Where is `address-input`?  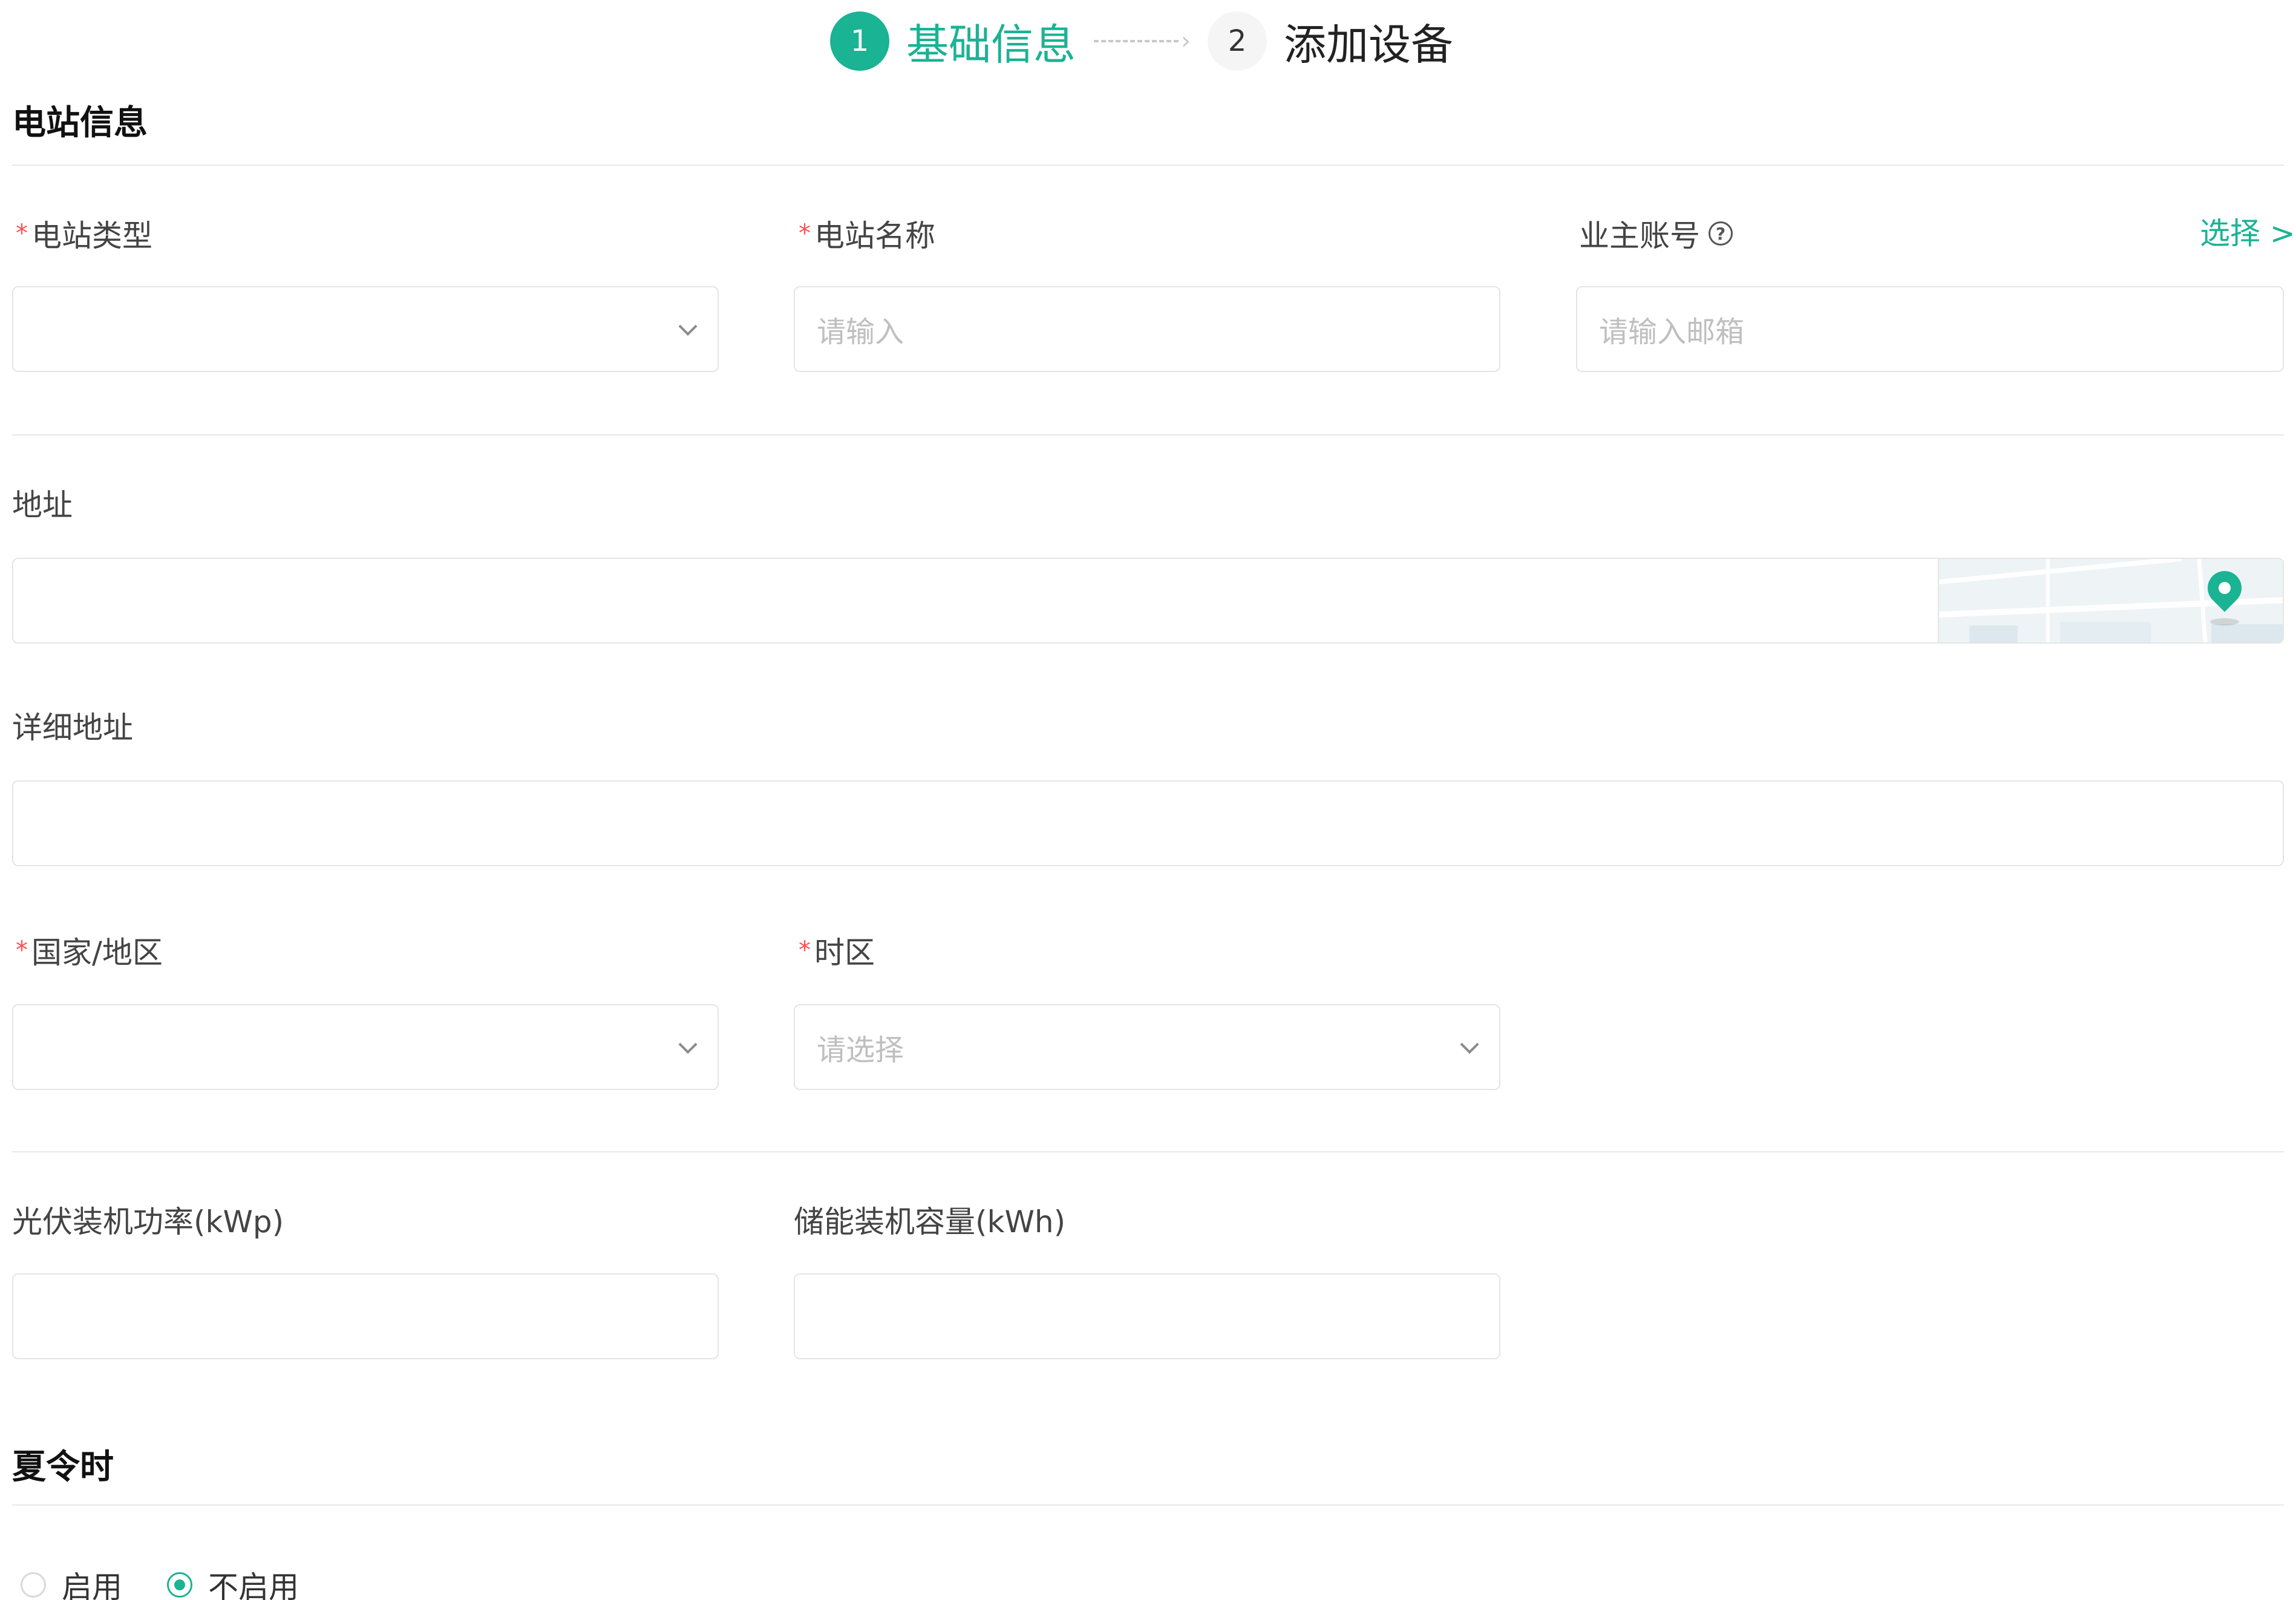 address-input is located at coordinates (1148, 601).